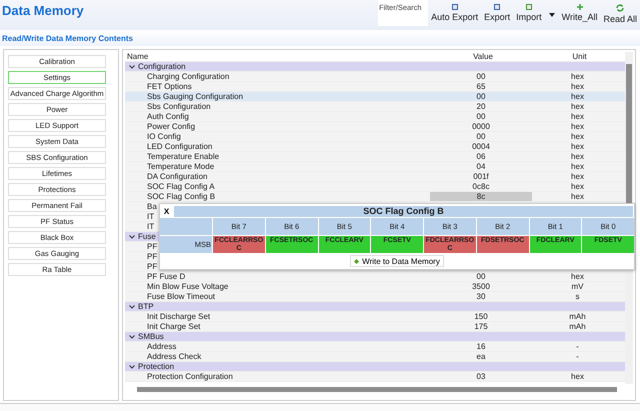 The height and width of the screenshot is (411, 640). What do you see at coordinates (579, 56) in the screenshot?
I see `column-header: Unit` at bounding box center [579, 56].